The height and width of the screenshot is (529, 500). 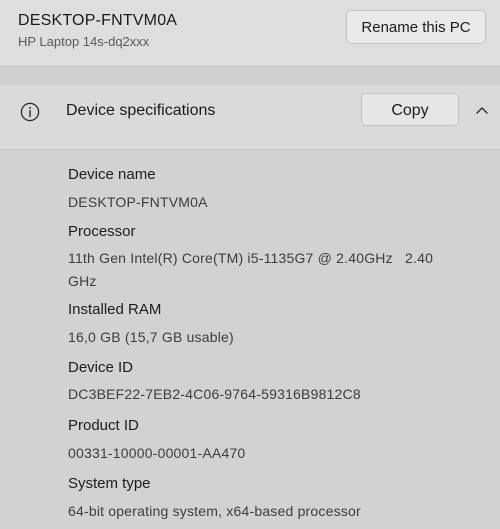 I want to click on pc-model: HP Laptop 14s-dq2xxx, so click(x=84, y=41).